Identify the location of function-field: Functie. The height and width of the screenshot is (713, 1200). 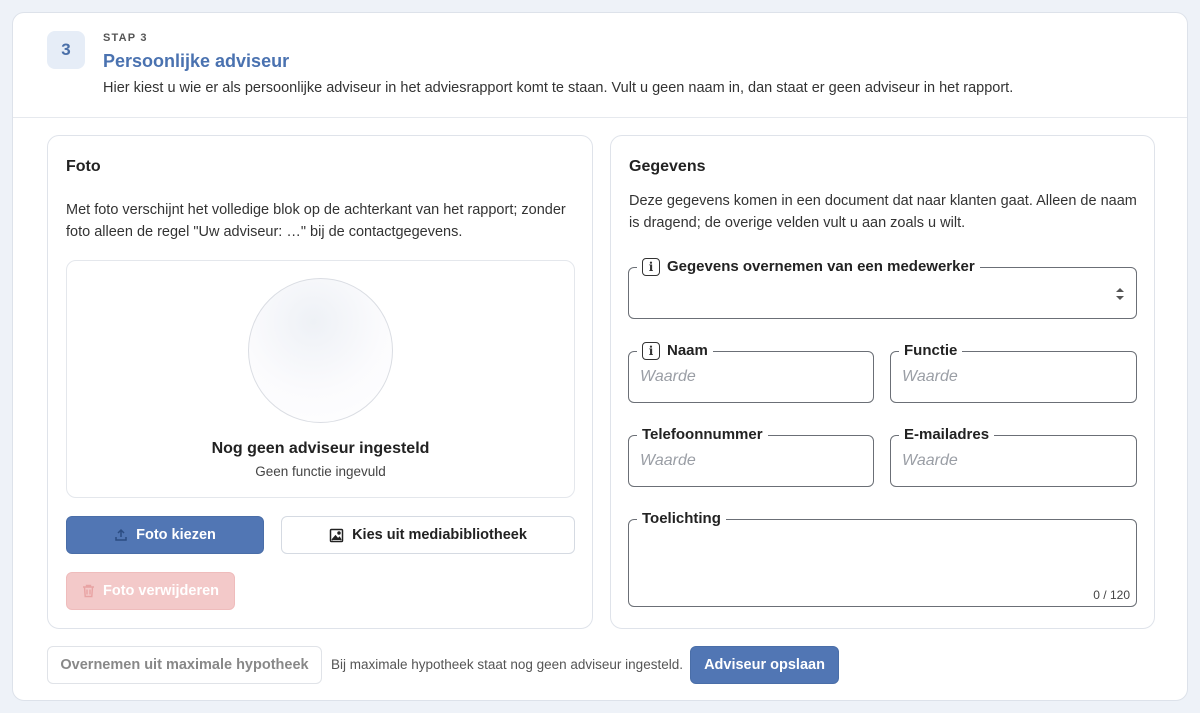
(1013, 372).